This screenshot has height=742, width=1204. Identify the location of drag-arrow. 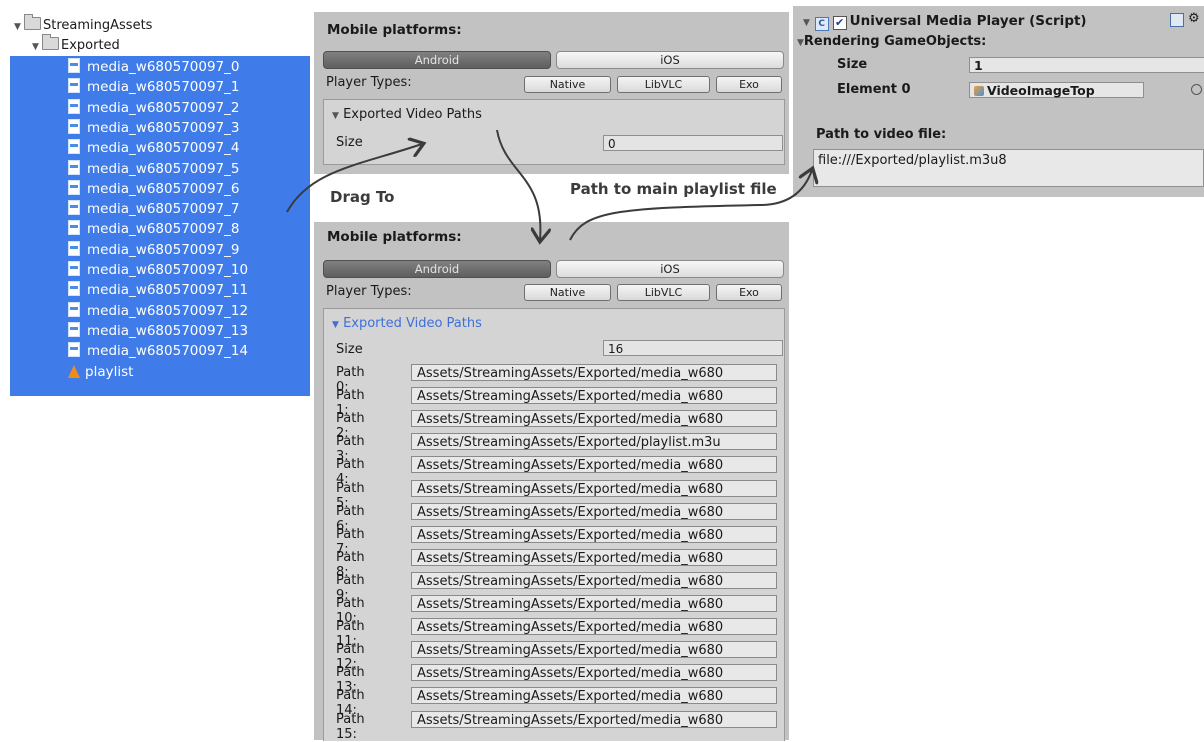
(354, 178).